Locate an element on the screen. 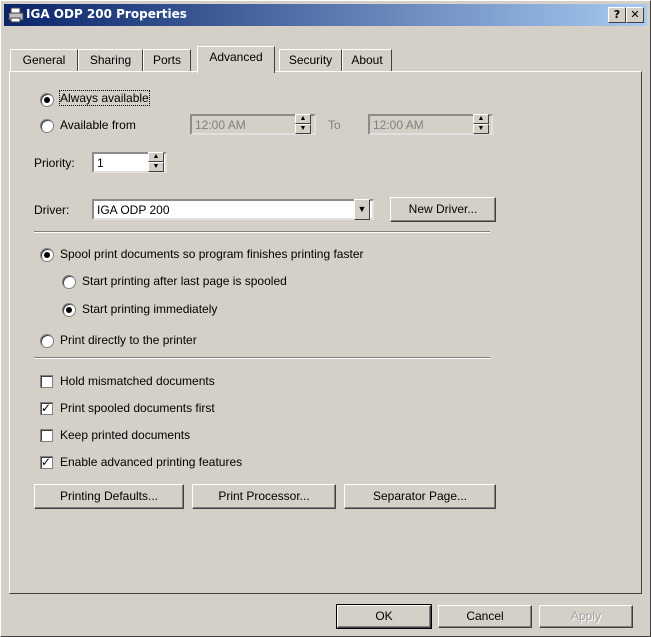 The width and height of the screenshot is (651, 637). available-from-radio is located at coordinates (47, 126).